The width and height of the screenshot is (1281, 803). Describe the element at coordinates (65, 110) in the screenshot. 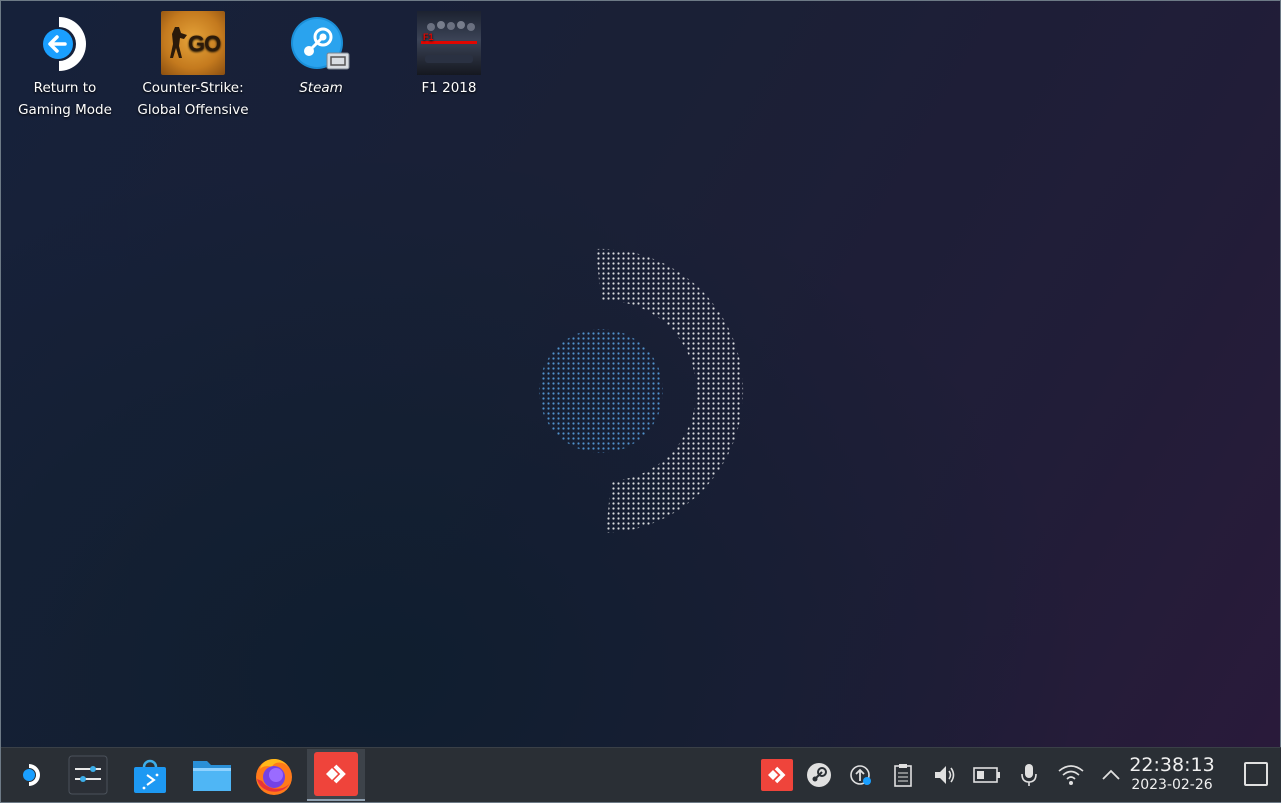

I see `desktop-icon-label: Gaming Mode` at that location.